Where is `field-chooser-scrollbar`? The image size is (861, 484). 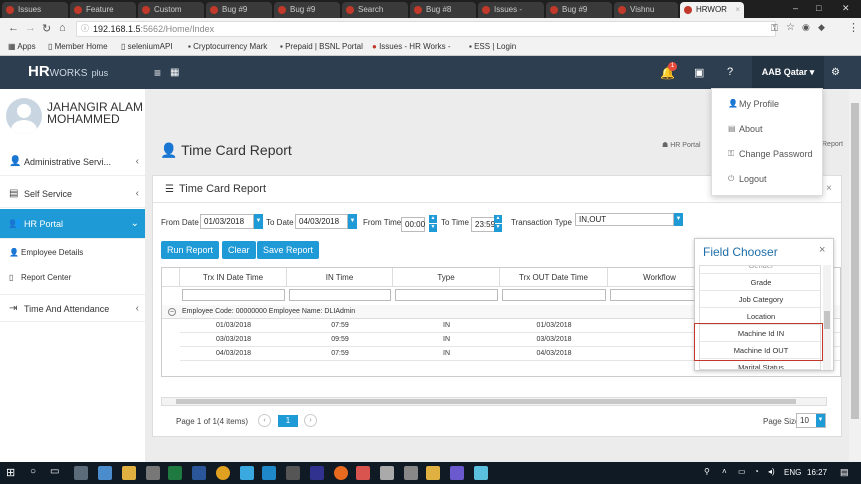
field-chooser-scrollbar is located at coordinates (827, 317).